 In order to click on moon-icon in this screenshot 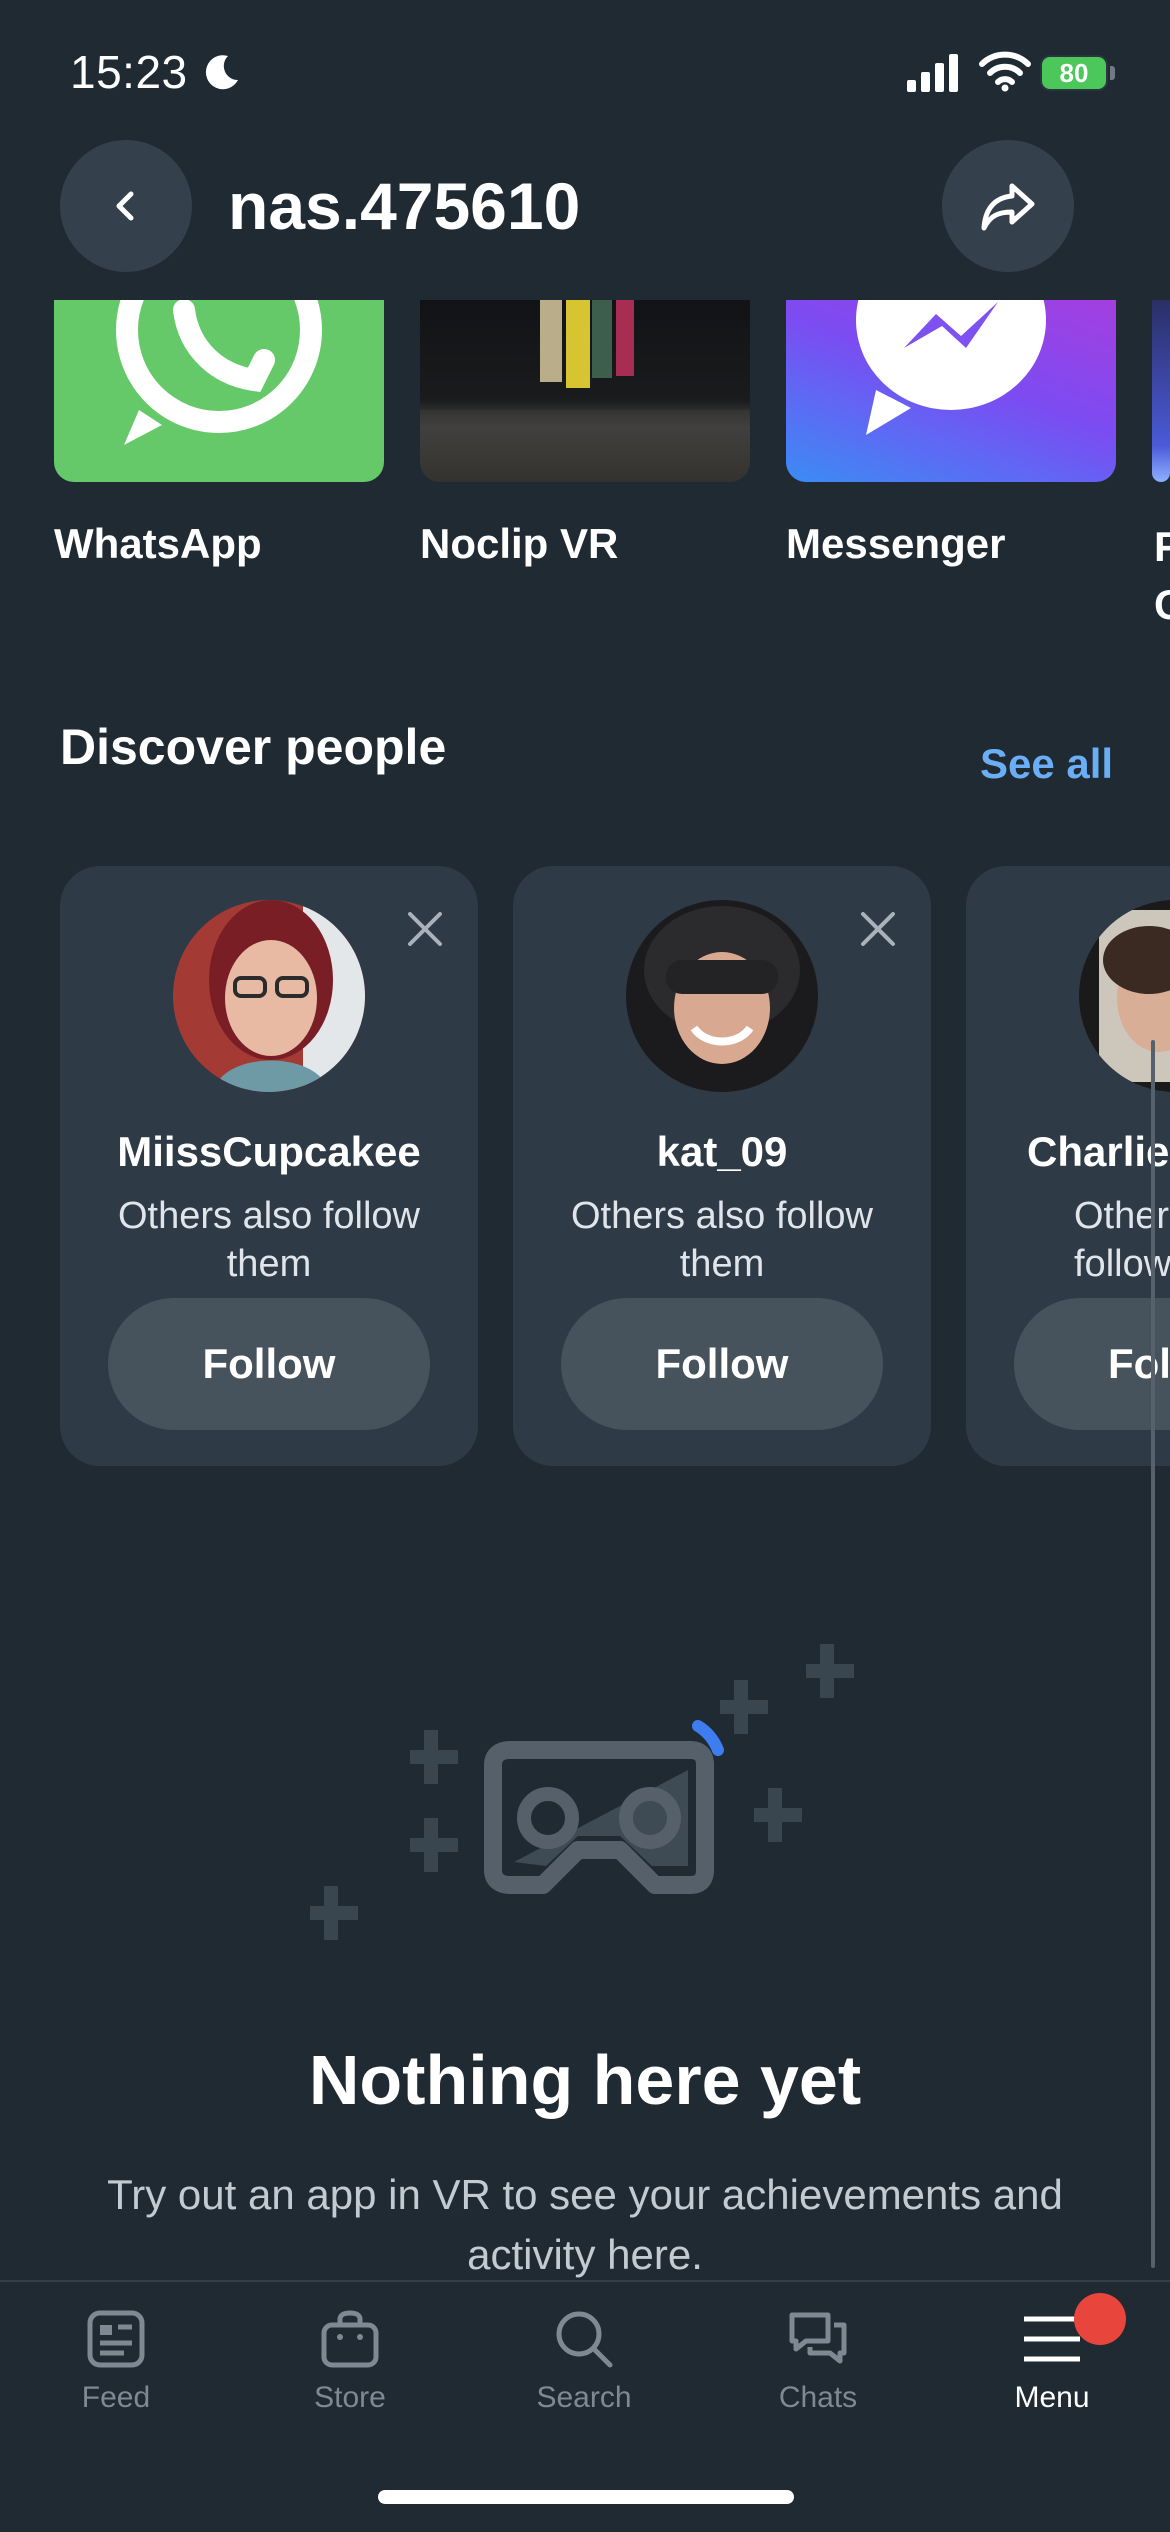, I will do `click(221, 72)`.